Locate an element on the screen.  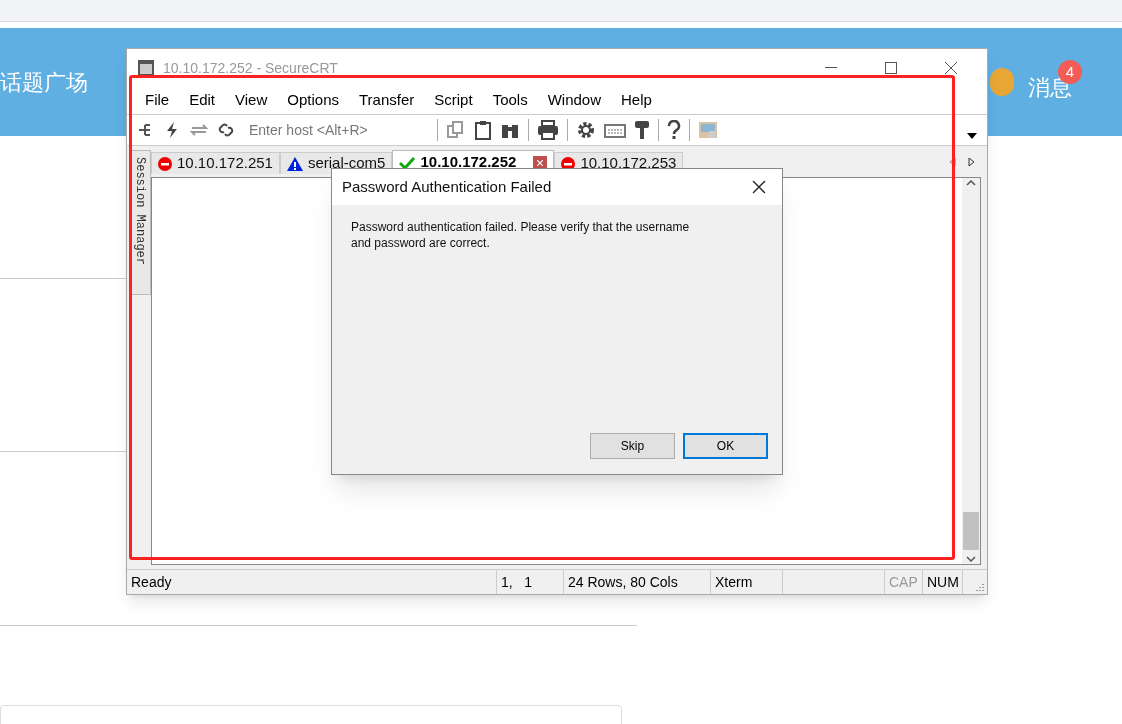
scrollbar-thumb is located at coordinates (971, 531).